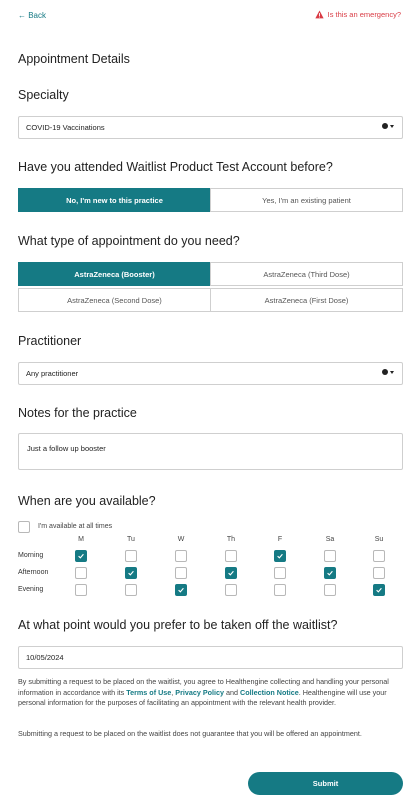 This screenshot has height=807, width=419. Describe the element at coordinates (50, 341) in the screenshot. I see `practitioner-heading: Practitioner` at that location.